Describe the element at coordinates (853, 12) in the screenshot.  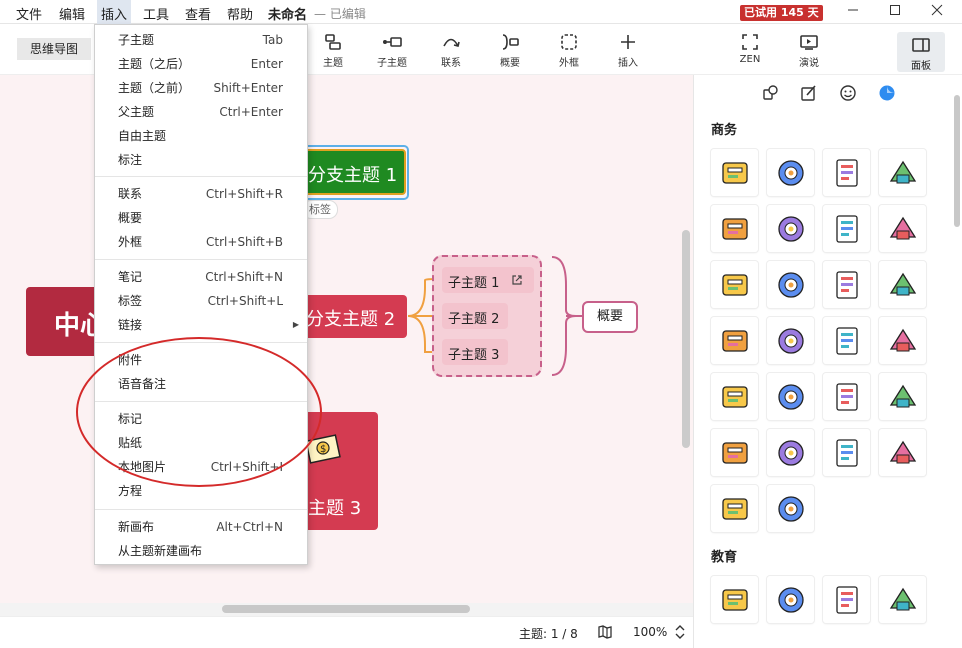
I see `minimize-button` at that location.